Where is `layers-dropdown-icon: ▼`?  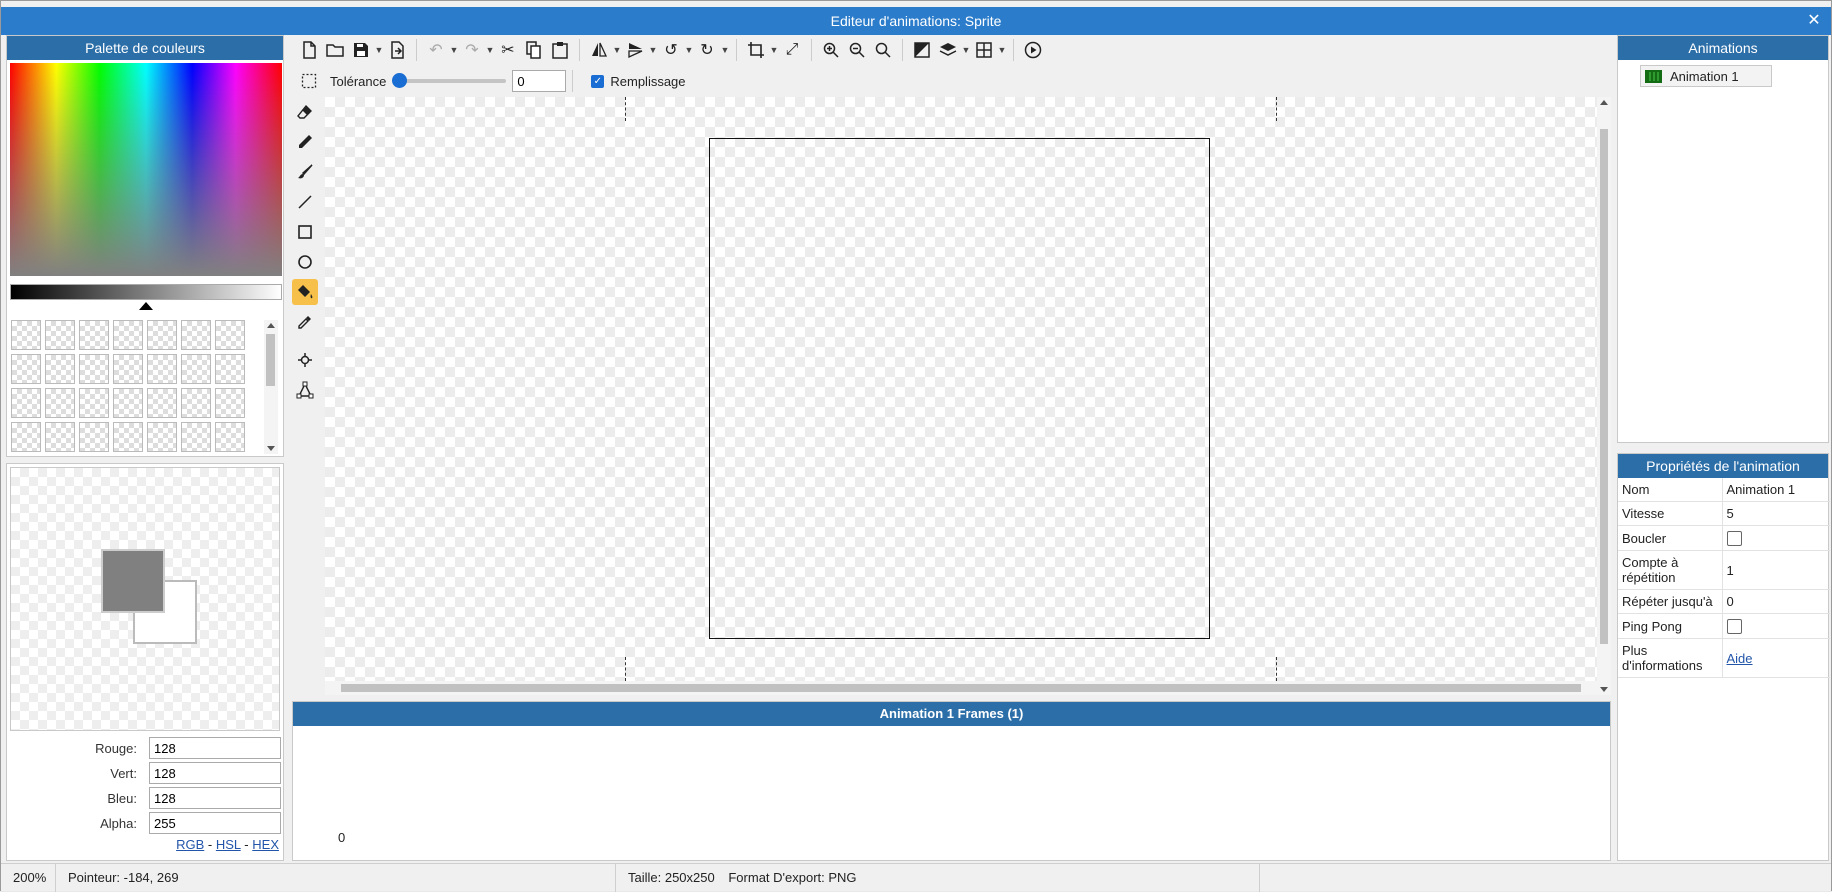 layers-dropdown-icon: ▼ is located at coordinates (966, 50).